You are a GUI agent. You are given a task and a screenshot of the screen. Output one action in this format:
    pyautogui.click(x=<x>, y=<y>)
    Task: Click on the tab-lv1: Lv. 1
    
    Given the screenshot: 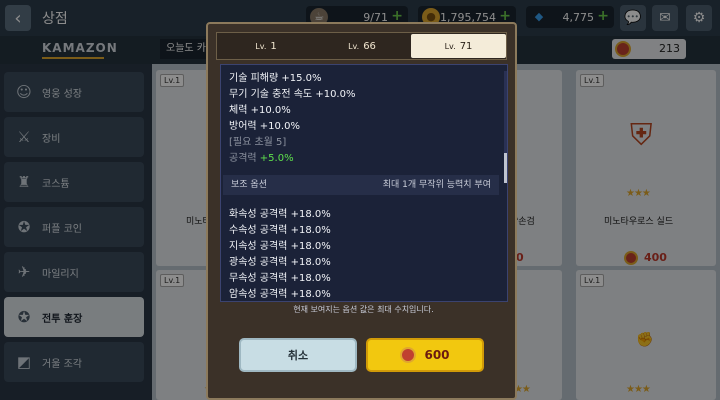 What is the action you would take?
    pyautogui.click(x=266, y=46)
    